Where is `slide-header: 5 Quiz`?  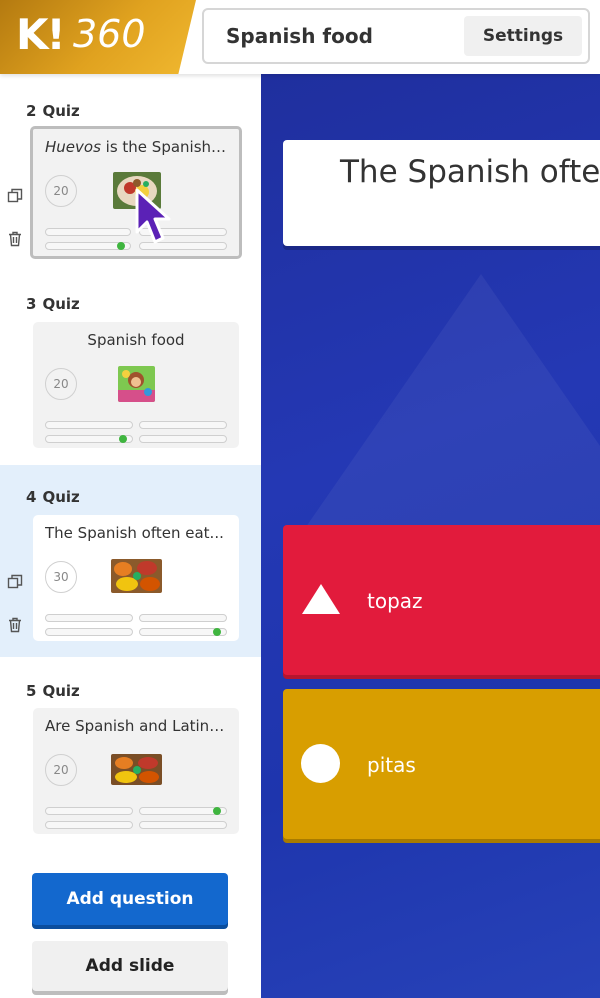
slide-header: 5 Quiz is located at coordinates (53, 691).